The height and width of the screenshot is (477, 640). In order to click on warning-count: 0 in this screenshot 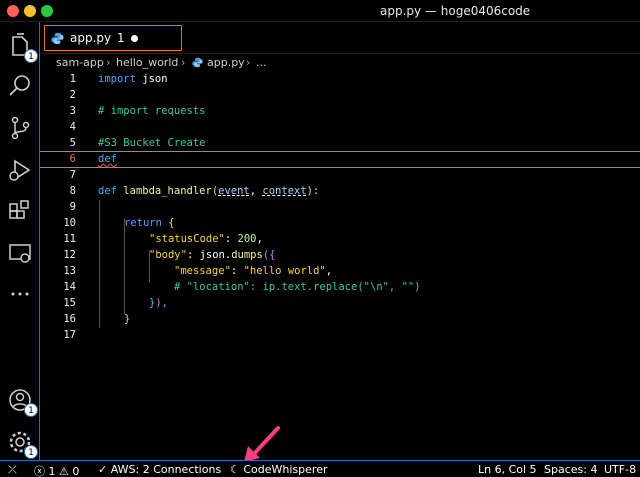, I will do `click(76, 471)`.